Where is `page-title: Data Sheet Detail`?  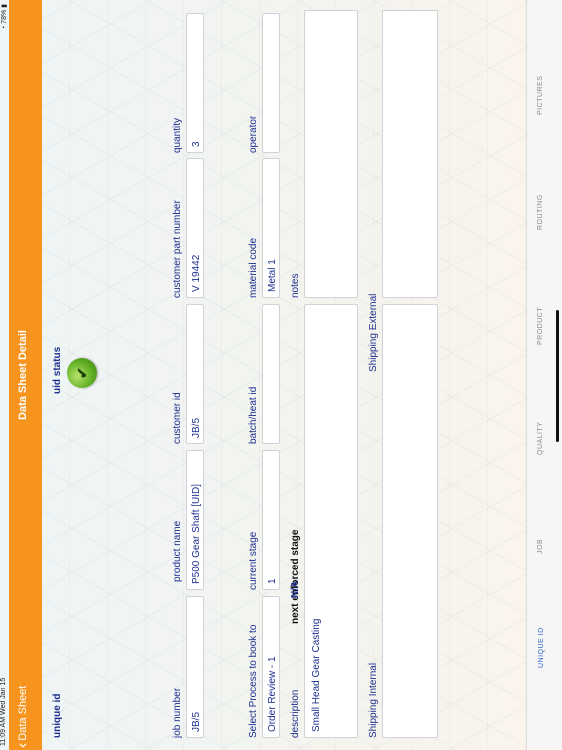
page-title: Data Sheet Detail is located at coordinates (23, 375).